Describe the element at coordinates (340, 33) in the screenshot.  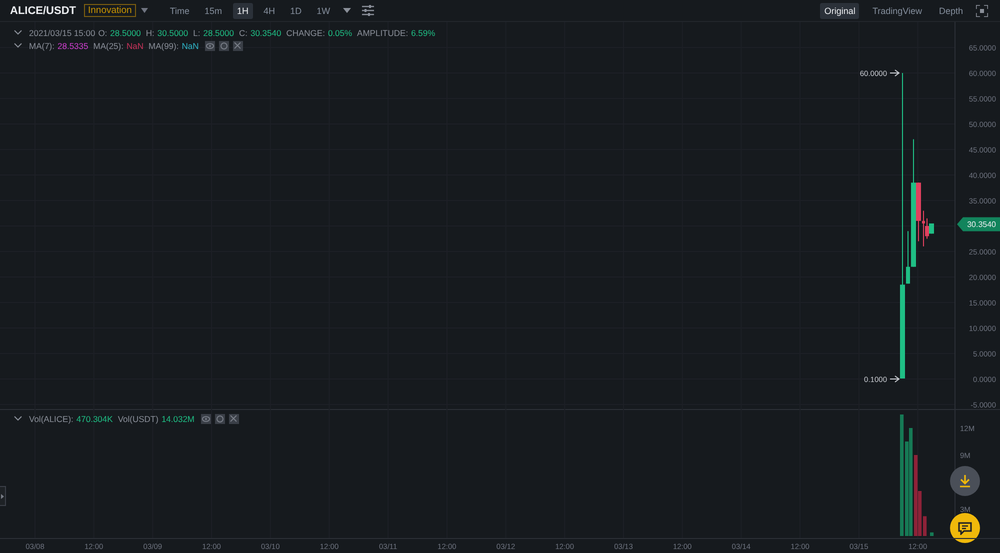
I see `legend-value: 0.05%` at that location.